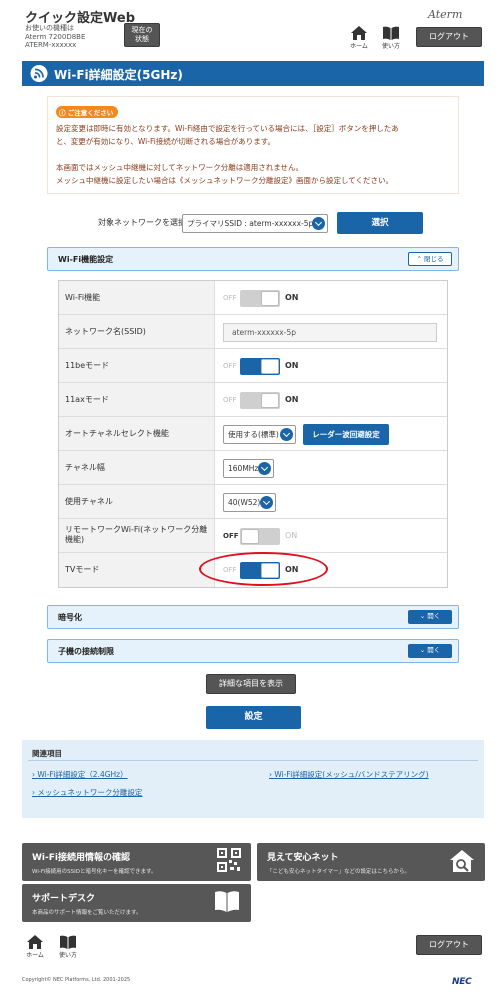 This screenshot has height=997, width=500. I want to click on ssid-field: aterm-xxxxxx-5p, so click(330, 332).